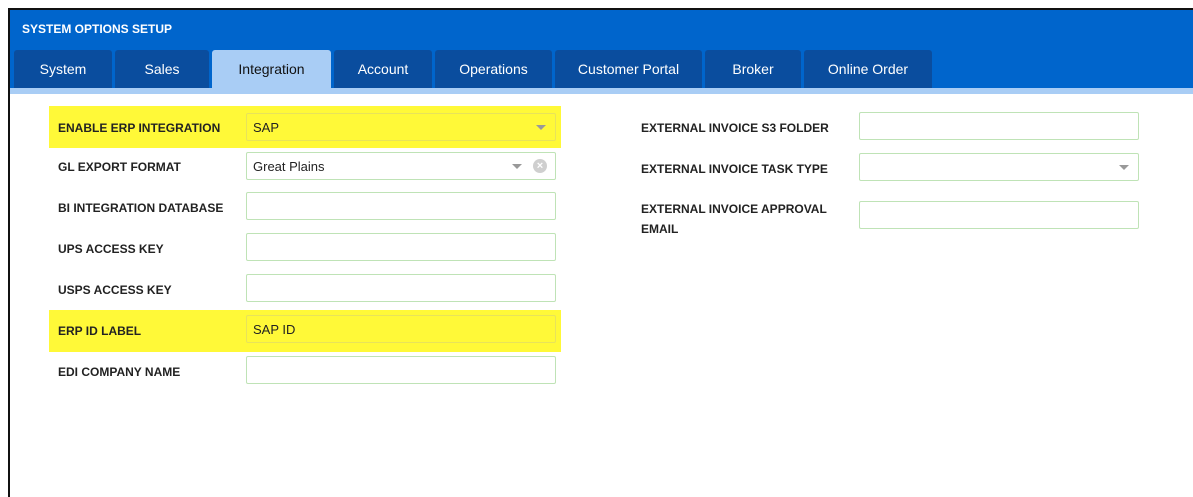 This screenshot has height=497, width=1193. I want to click on label-task-type: EXTERNAL INVOICE TASK TYPE, so click(734, 169).